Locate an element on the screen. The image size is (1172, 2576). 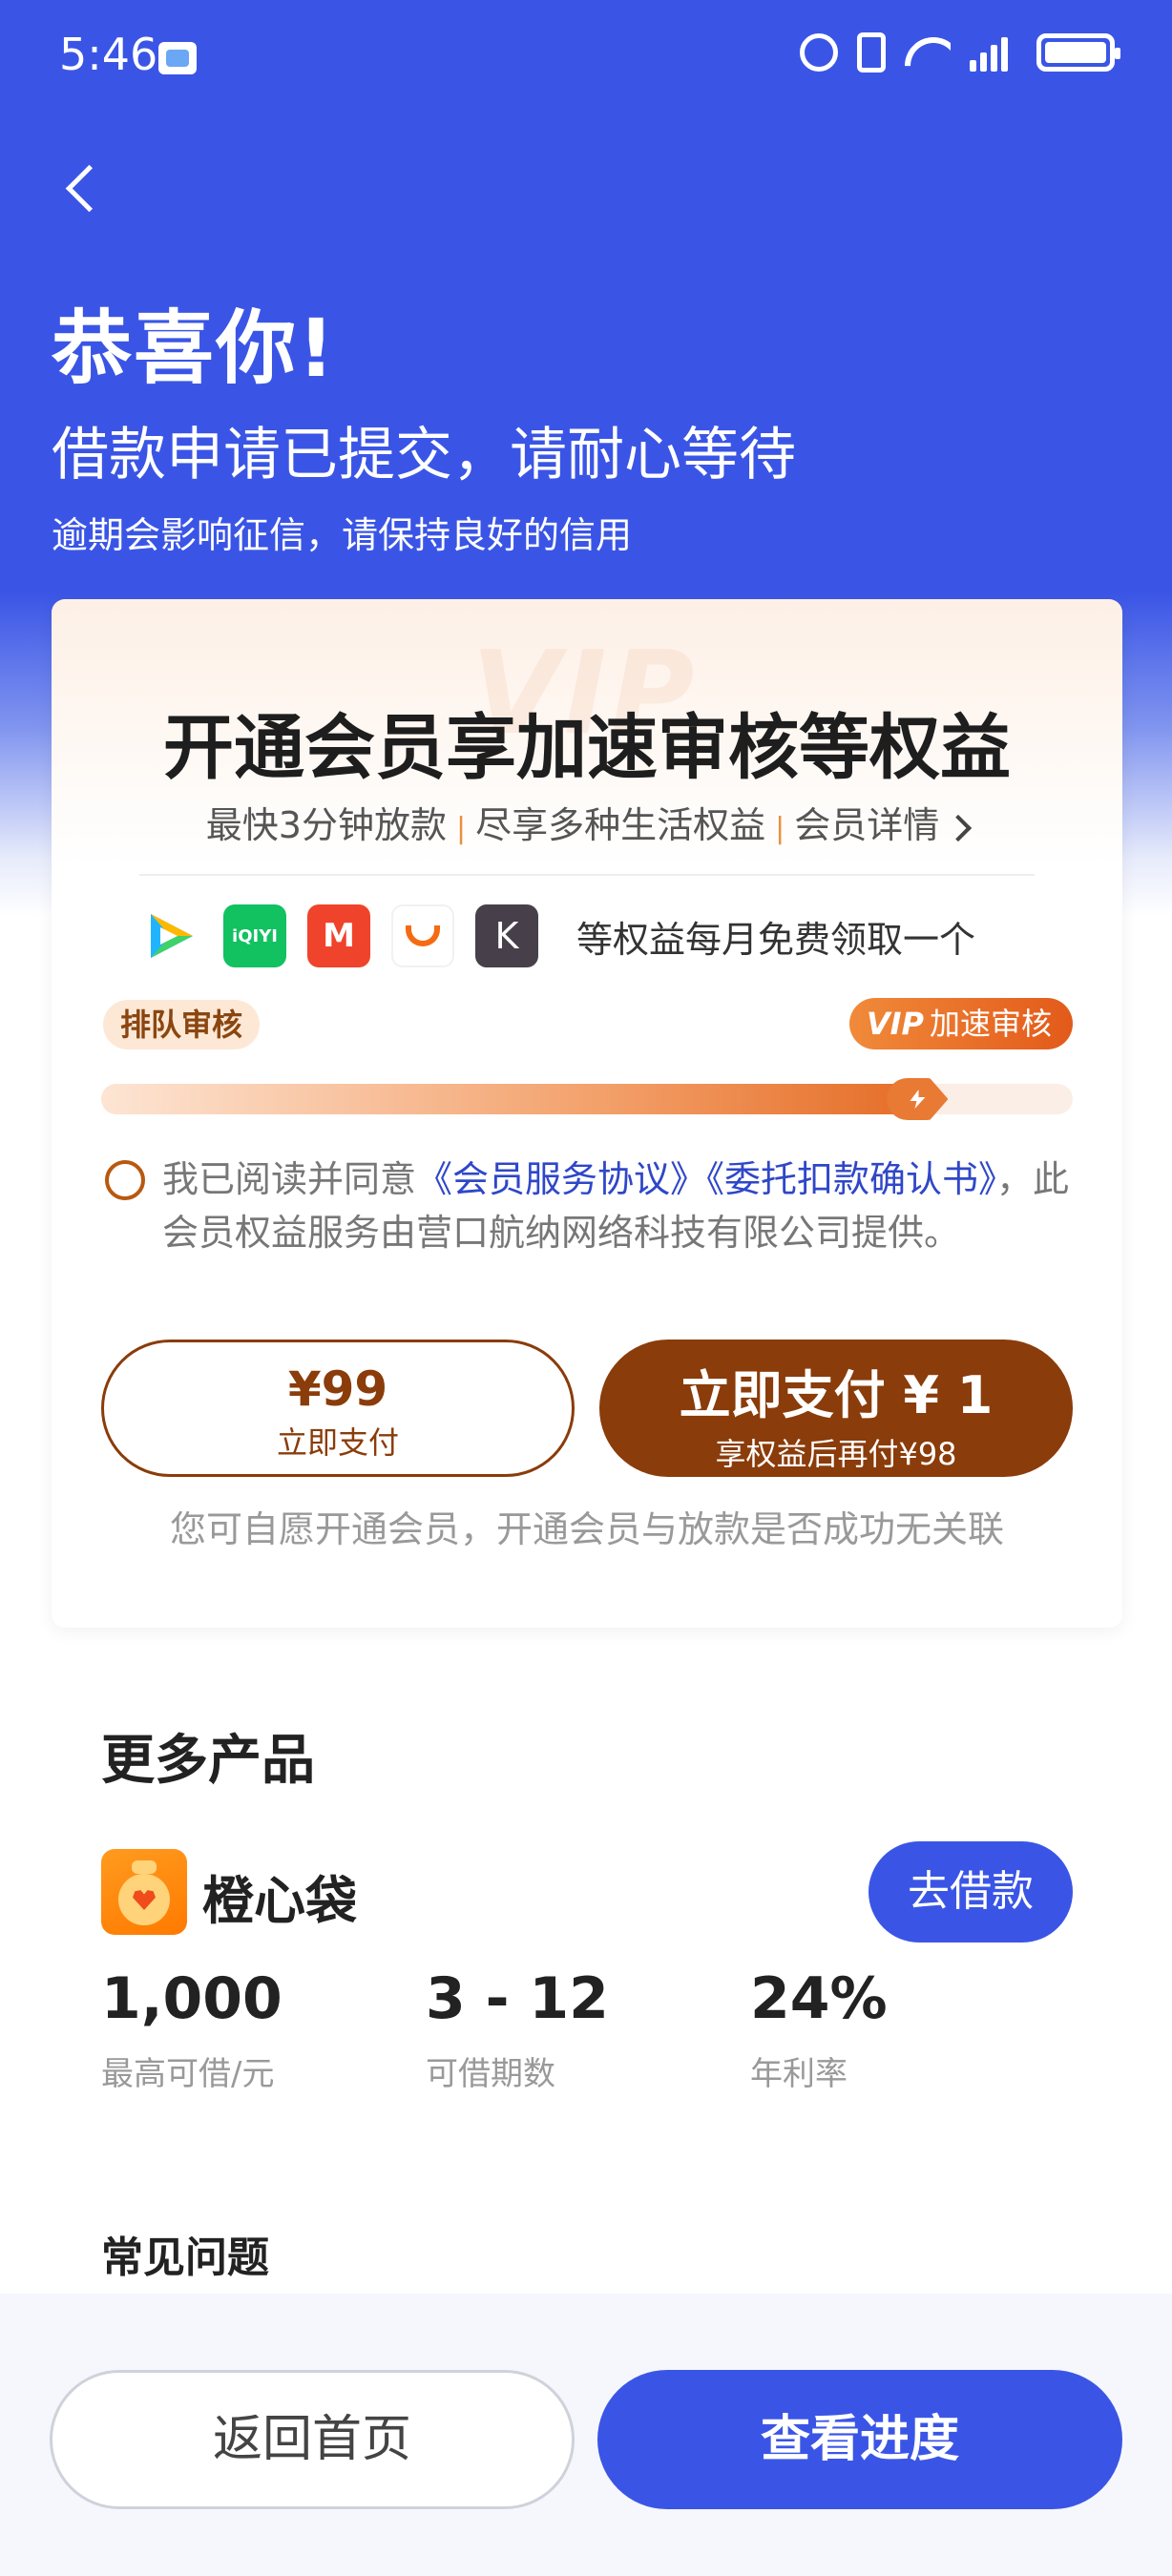
stat-label: 可借期数 is located at coordinates (490, 2074).